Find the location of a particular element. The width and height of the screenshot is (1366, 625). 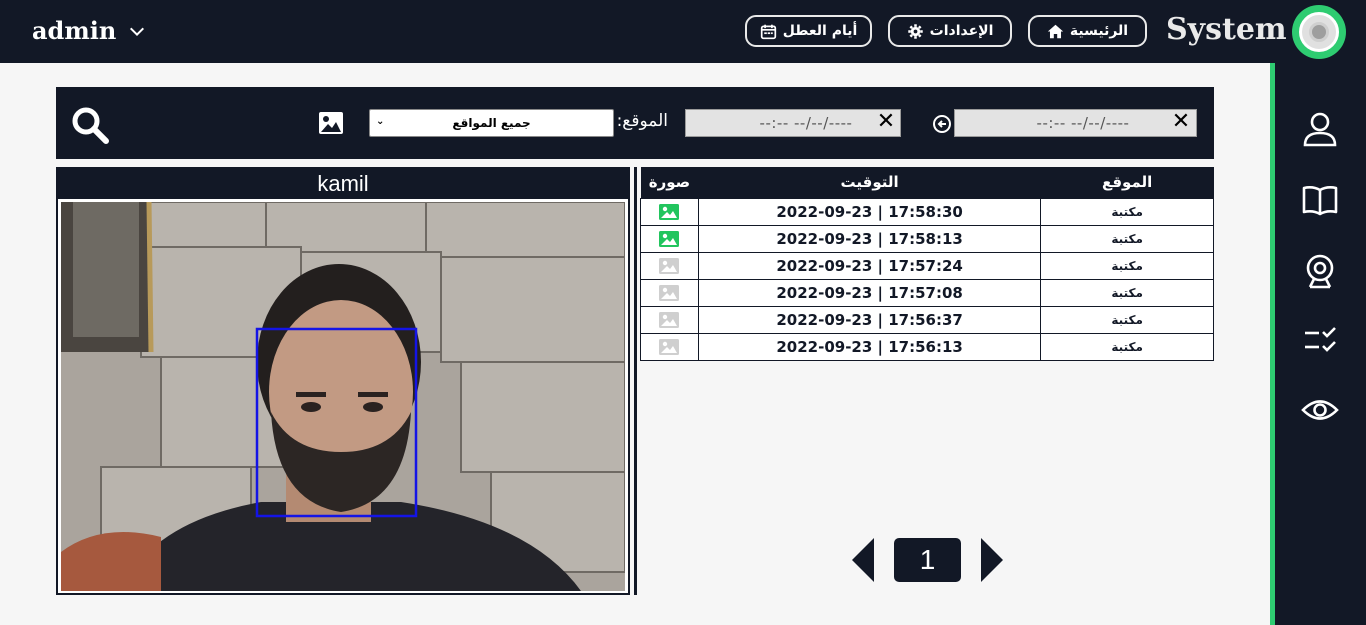

gear-icon is located at coordinates (915, 31).